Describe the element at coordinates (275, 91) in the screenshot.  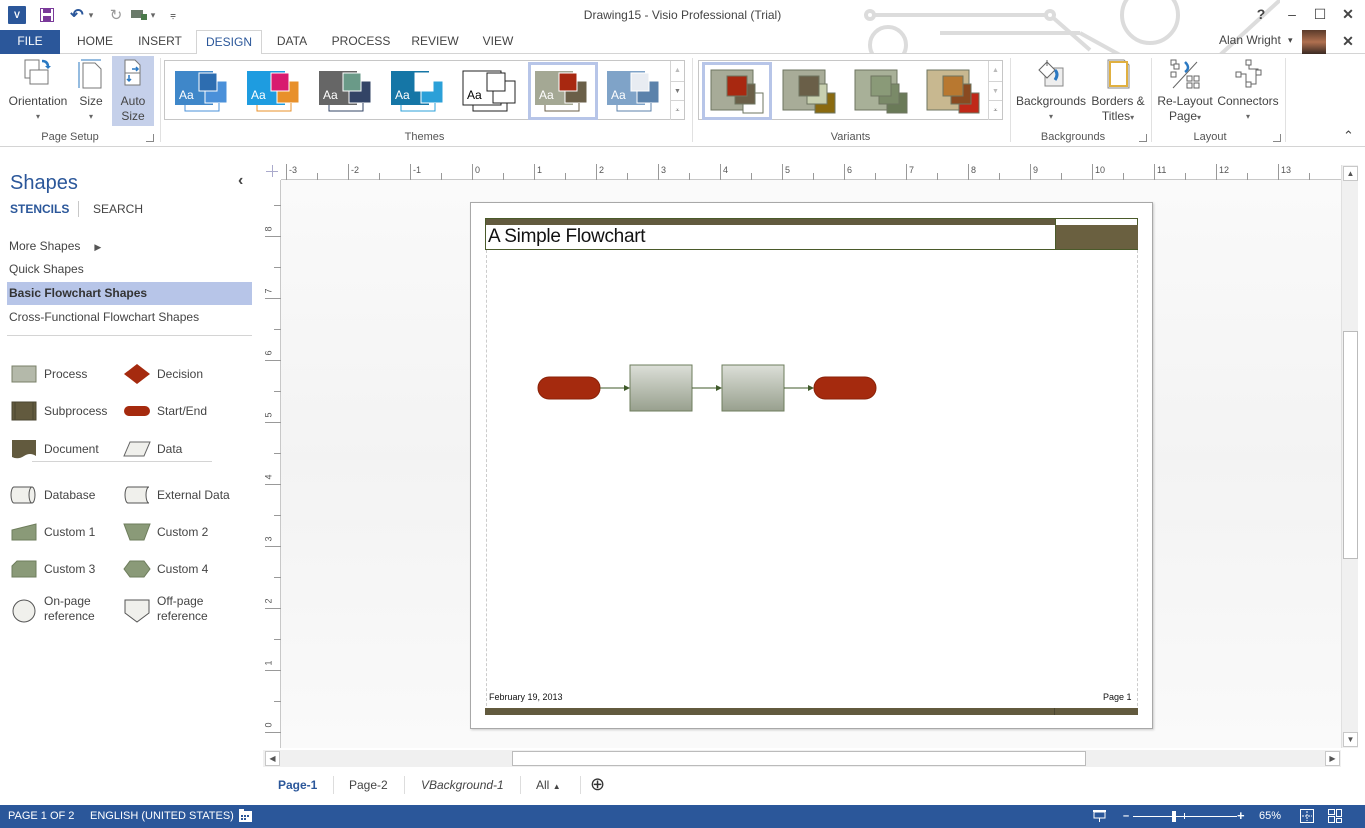
I see `theme-linear: Aa` at that location.